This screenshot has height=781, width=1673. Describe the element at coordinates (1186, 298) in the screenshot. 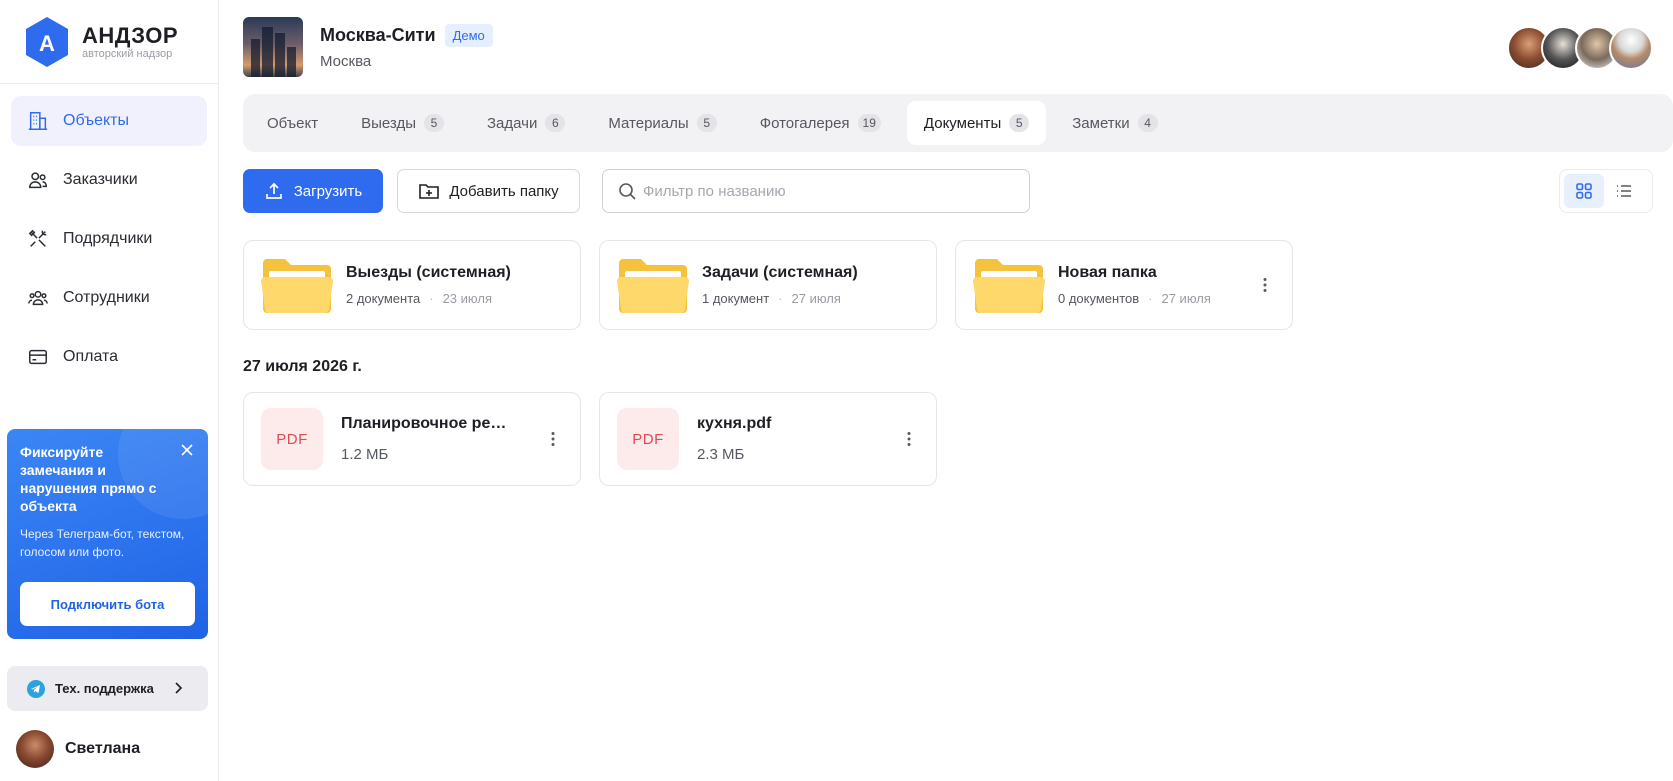

I see `folder-date: 27 июля` at that location.